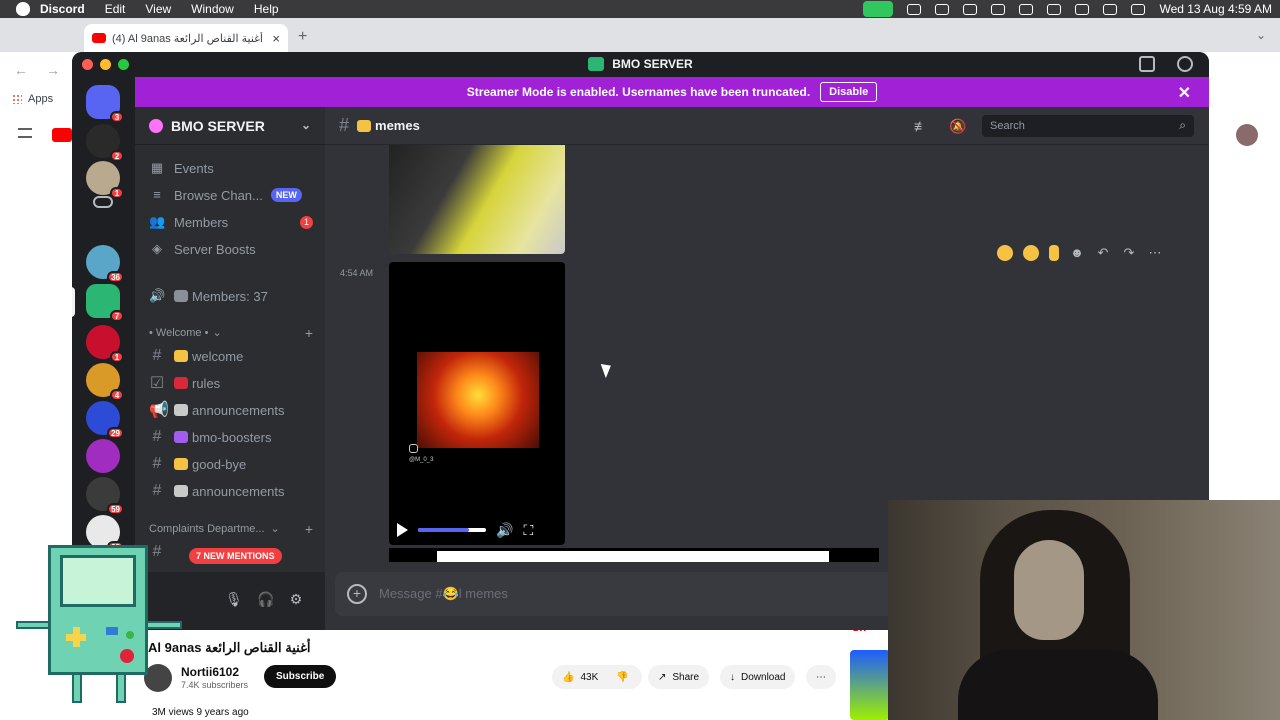 Image resolution: width=1280 pixels, height=720 pixels. I want to click on menu-view: View, so click(158, 9).